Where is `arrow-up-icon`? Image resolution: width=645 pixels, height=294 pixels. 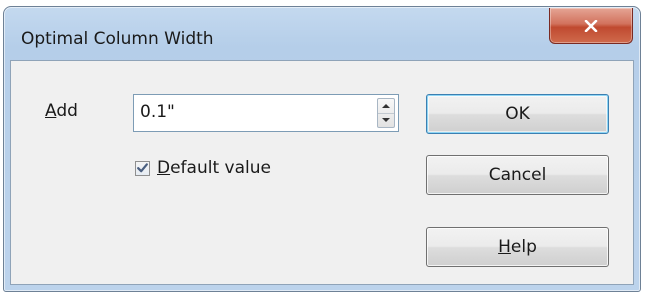
arrow-up-icon is located at coordinates (386, 106).